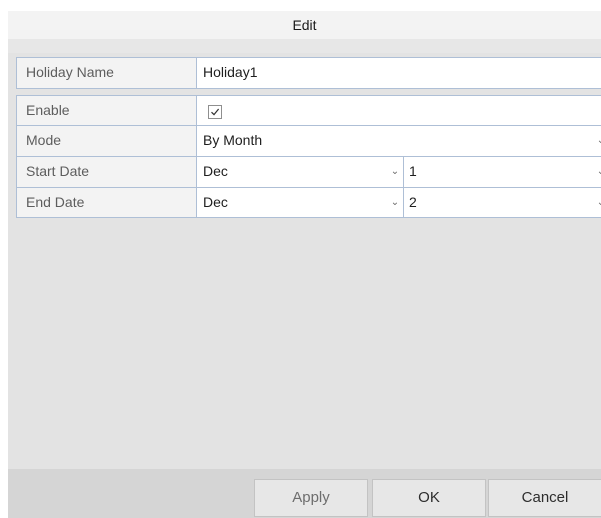 This screenshot has width=601, height=518. Describe the element at coordinates (304, 25) in the screenshot. I see `dialog-title: Edit` at that location.